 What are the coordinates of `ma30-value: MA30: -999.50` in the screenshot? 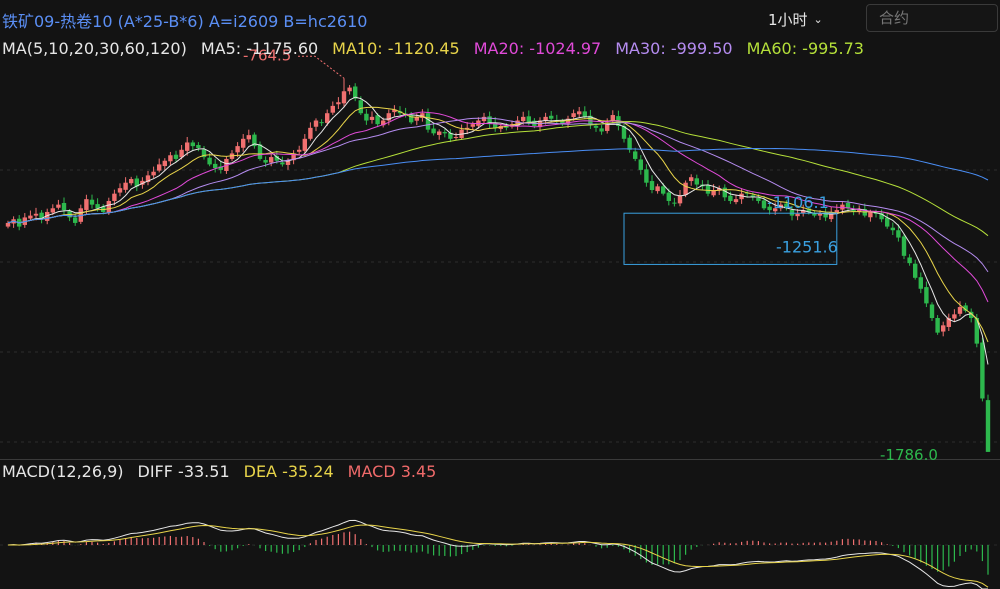 It's located at (674, 48).